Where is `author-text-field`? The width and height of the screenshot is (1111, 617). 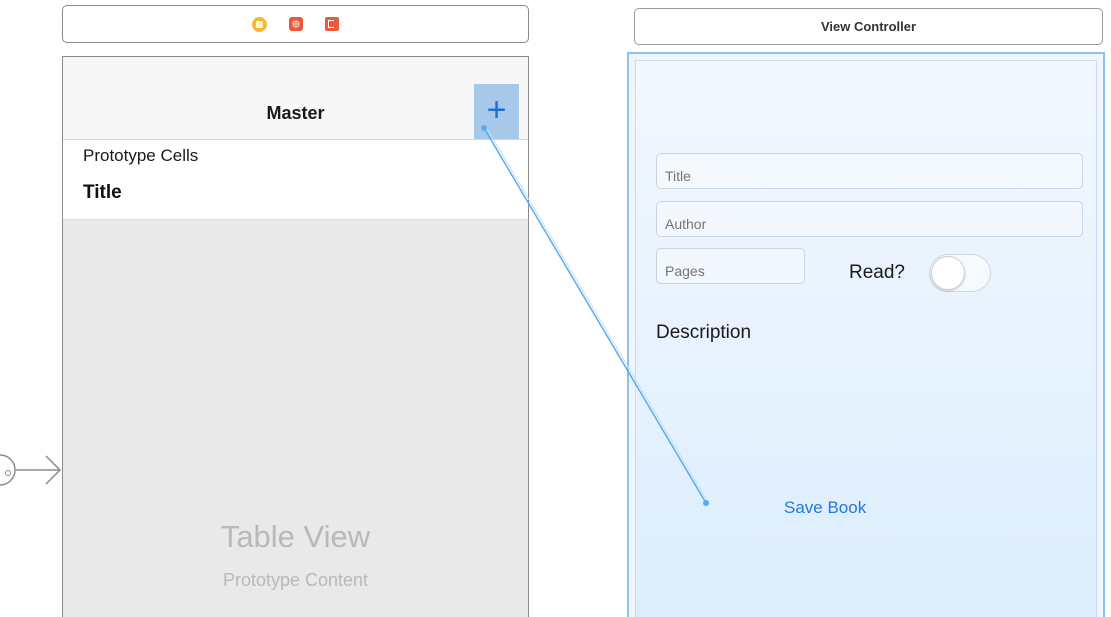 author-text-field is located at coordinates (869, 219).